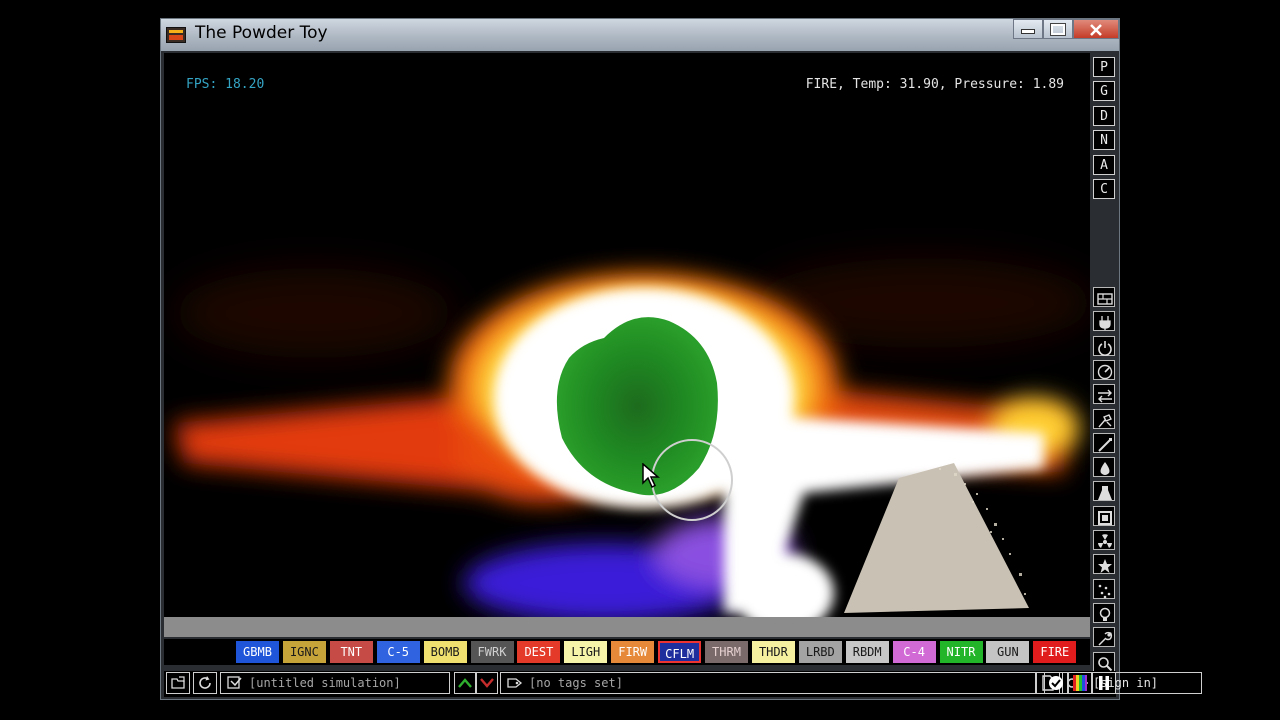 Image resolution: width=1280 pixels, height=720 pixels. I want to click on tags-field: [no tags set], so click(768, 683).